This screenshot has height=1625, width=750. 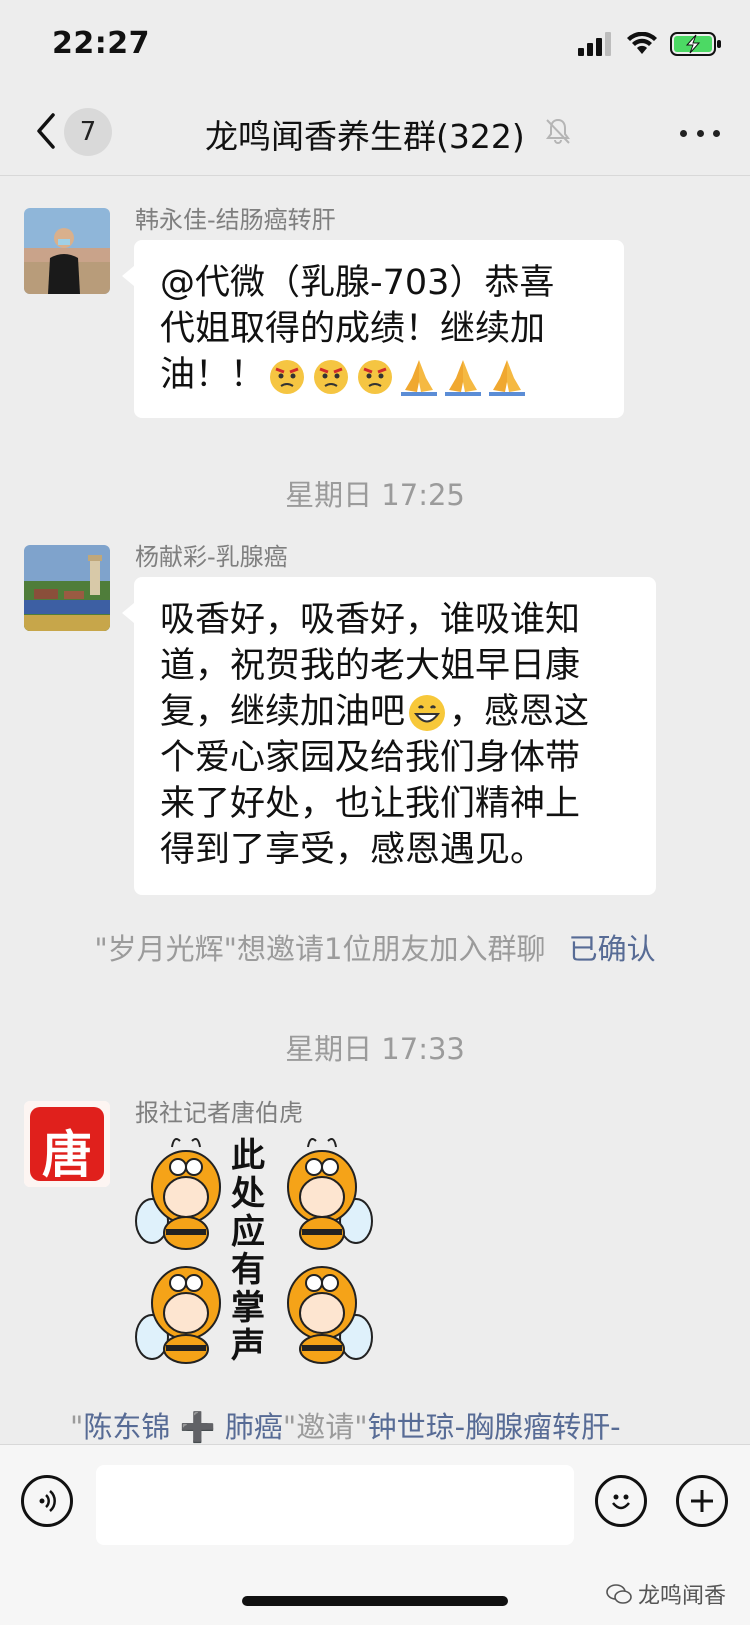 What do you see at coordinates (695, 44) in the screenshot?
I see `battery-charging-icon` at bounding box center [695, 44].